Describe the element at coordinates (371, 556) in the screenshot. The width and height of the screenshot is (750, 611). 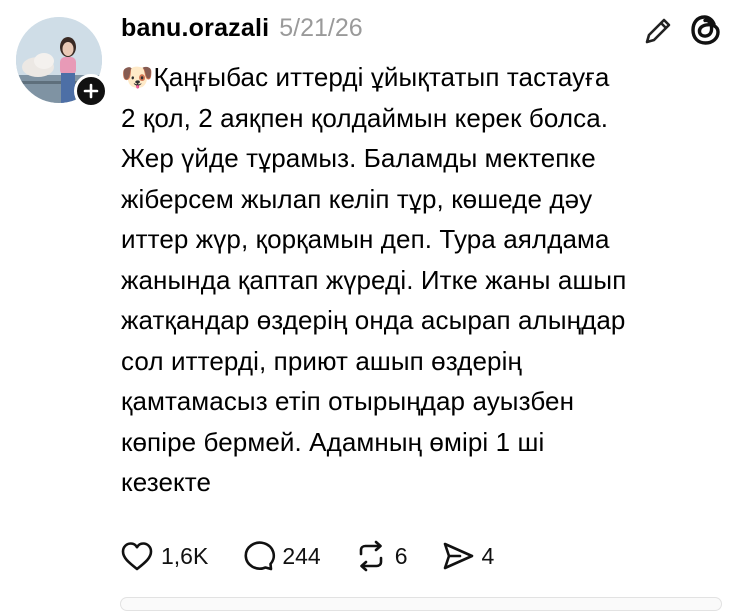
I see `repost-icon` at that location.